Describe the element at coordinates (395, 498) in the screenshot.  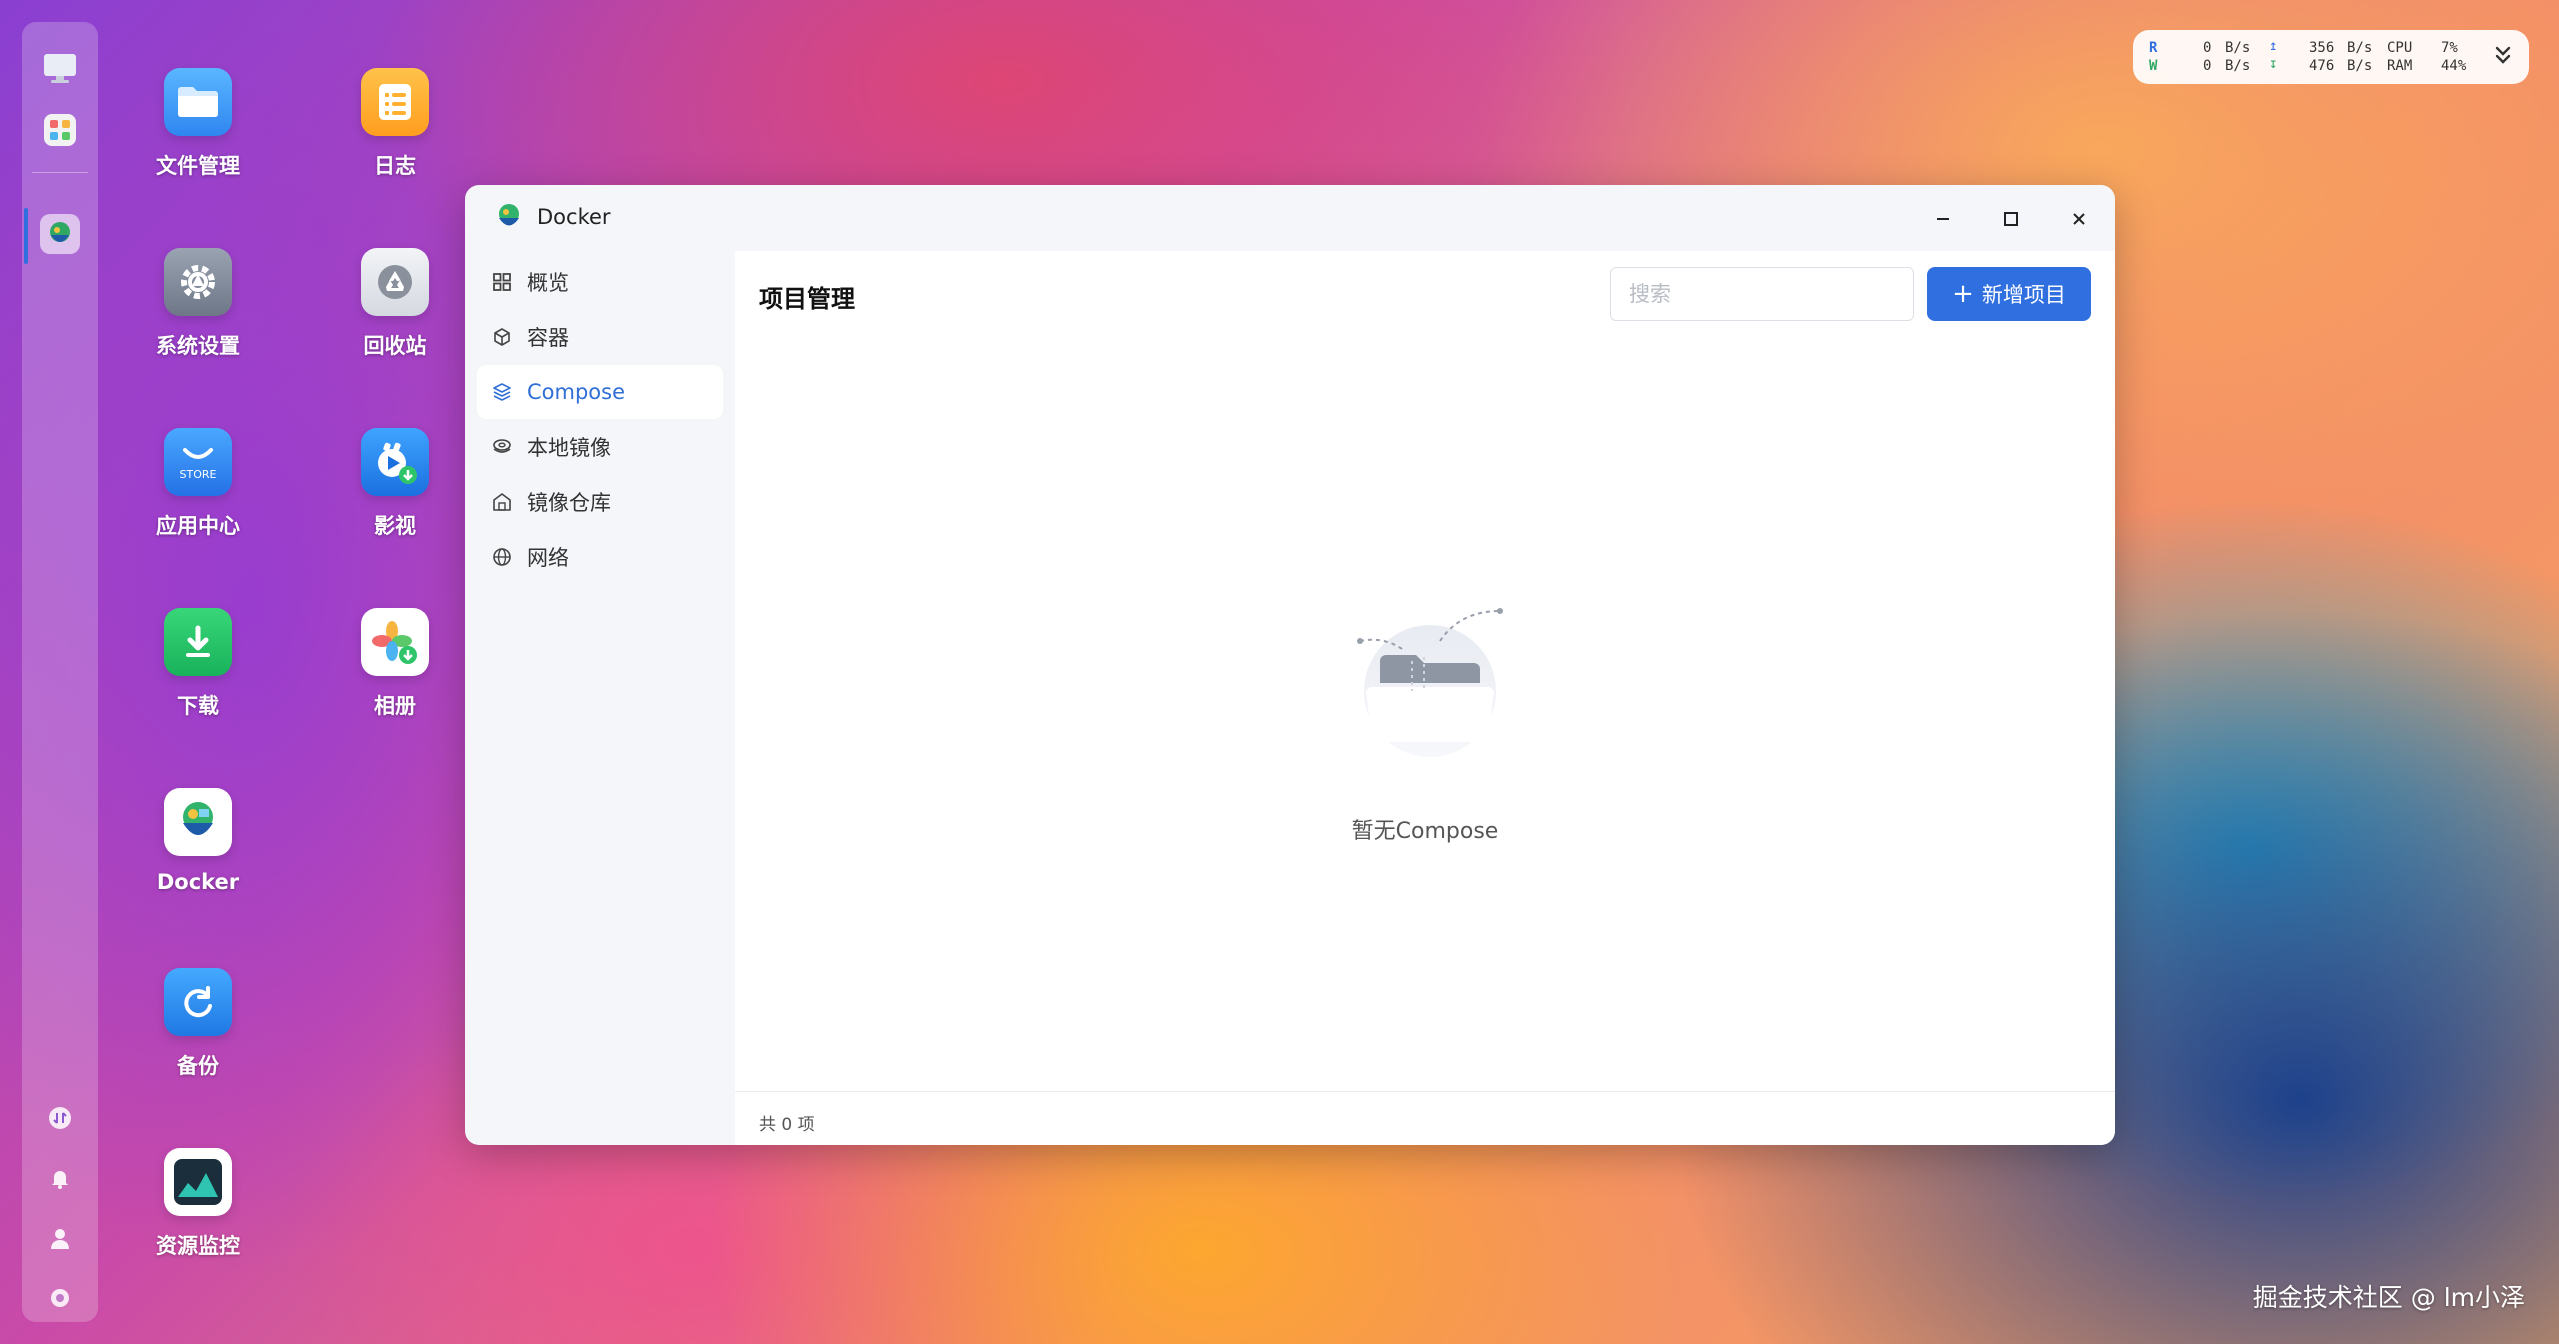
I see `desktop-icon-video: 影视` at that location.